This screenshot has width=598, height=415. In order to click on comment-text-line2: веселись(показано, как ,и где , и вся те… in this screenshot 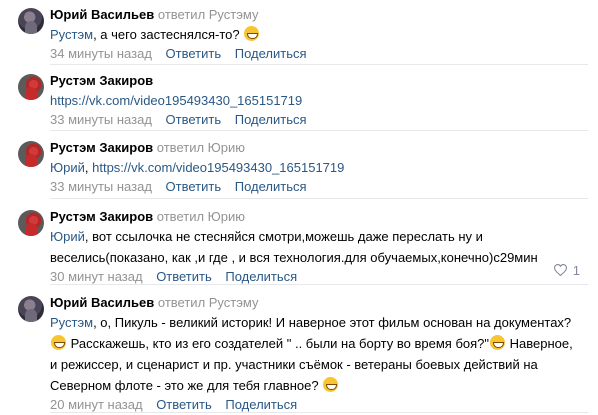, I will do `click(294, 257)`.